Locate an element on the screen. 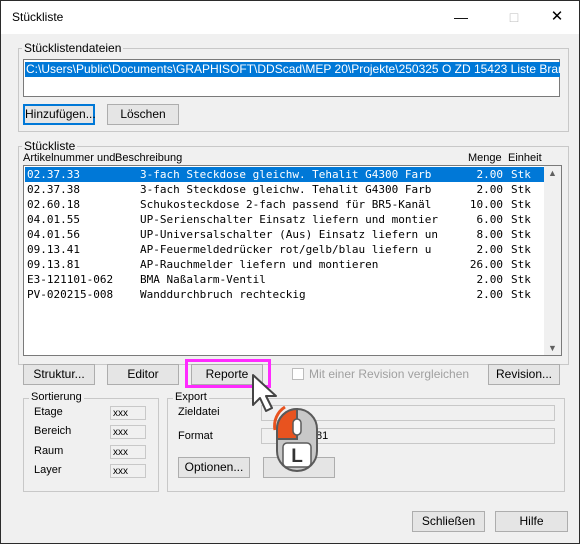 The height and width of the screenshot is (546, 582). cell-article: PV-020215-008 is located at coordinates (70, 294).